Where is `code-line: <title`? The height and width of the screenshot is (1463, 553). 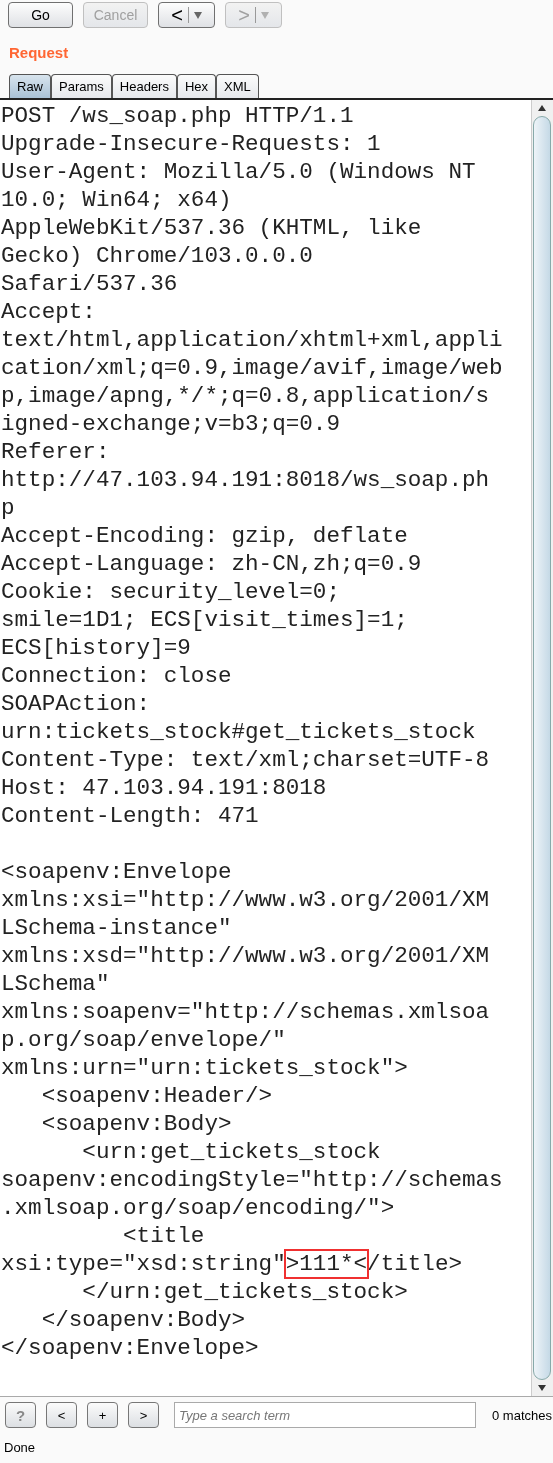 code-line: <title is located at coordinates (163, 1236).